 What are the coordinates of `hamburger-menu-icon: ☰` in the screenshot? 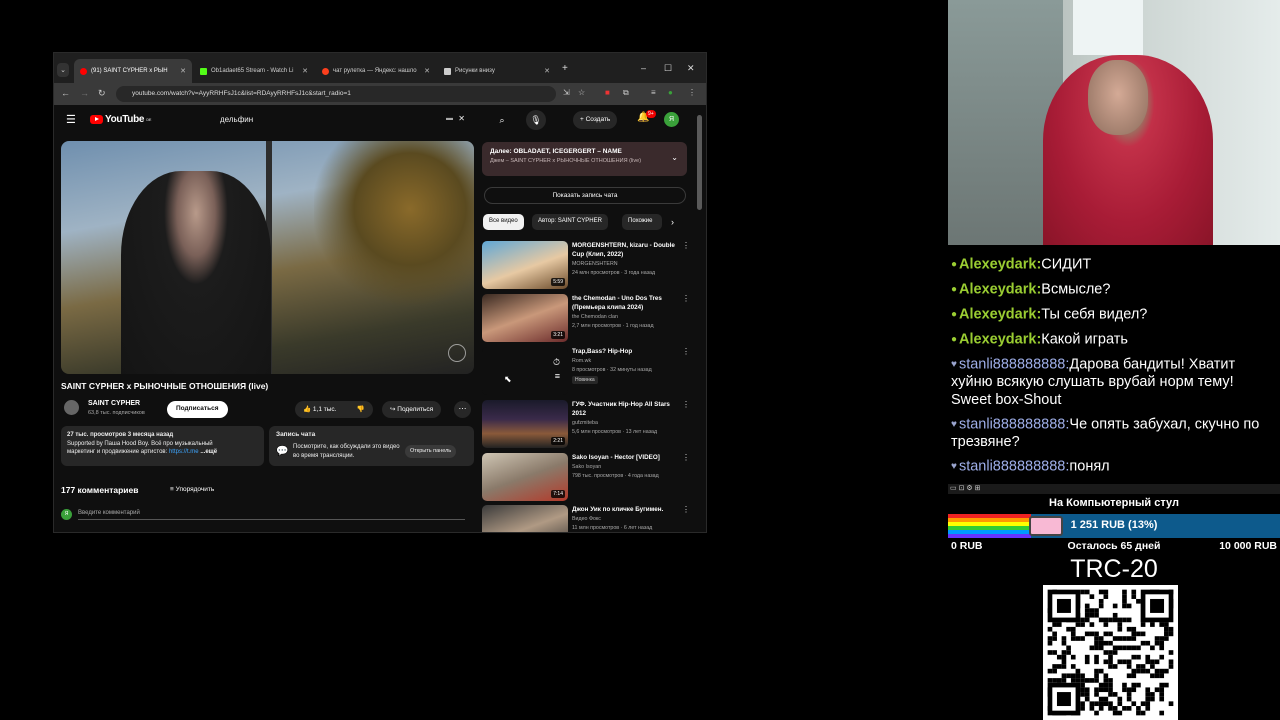 It's located at (71, 119).